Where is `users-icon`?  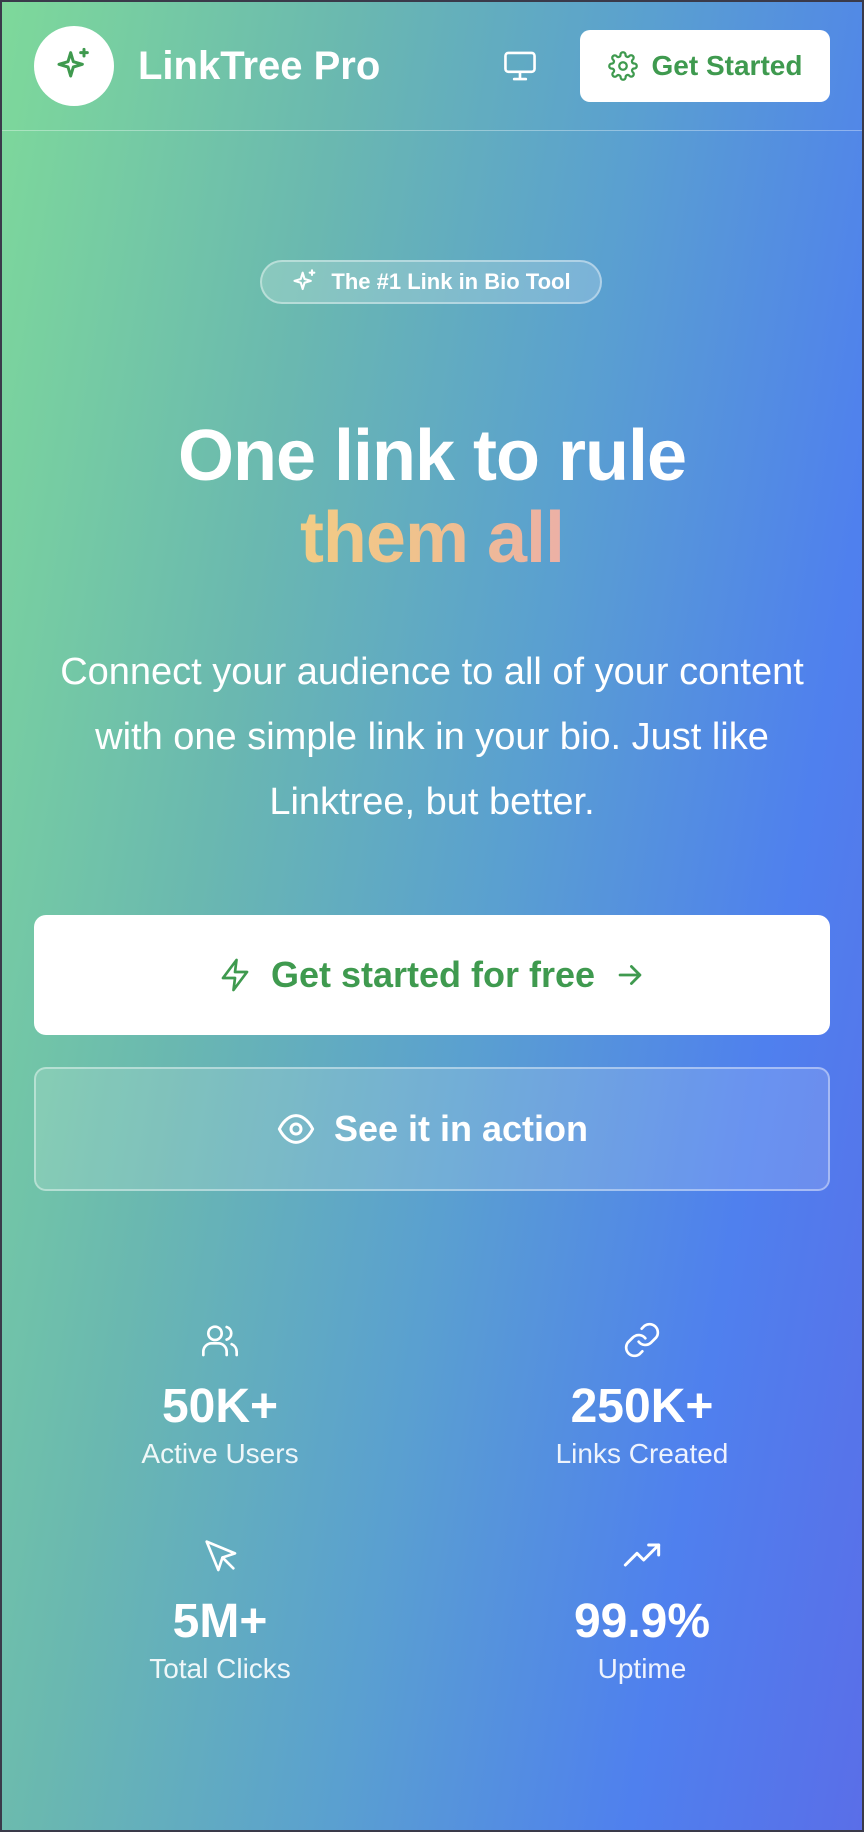 users-icon is located at coordinates (220, 1340).